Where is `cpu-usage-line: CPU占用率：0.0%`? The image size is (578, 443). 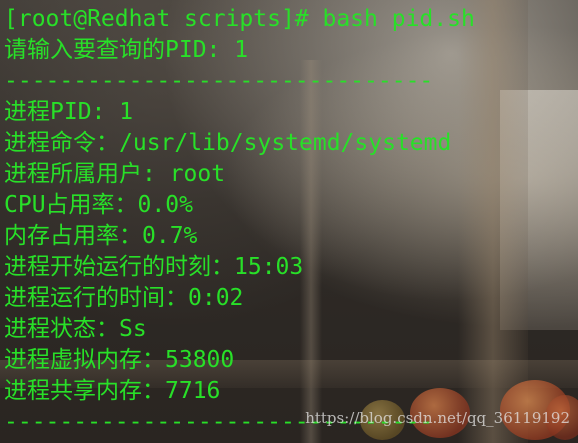 cpu-usage-line: CPU占用率：0.0% is located at coordinates (98, 205).